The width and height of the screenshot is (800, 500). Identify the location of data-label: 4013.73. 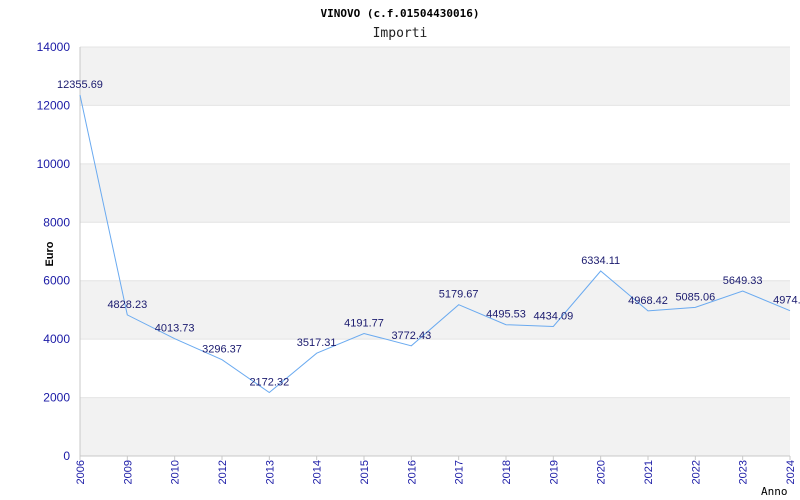
(175, 329).